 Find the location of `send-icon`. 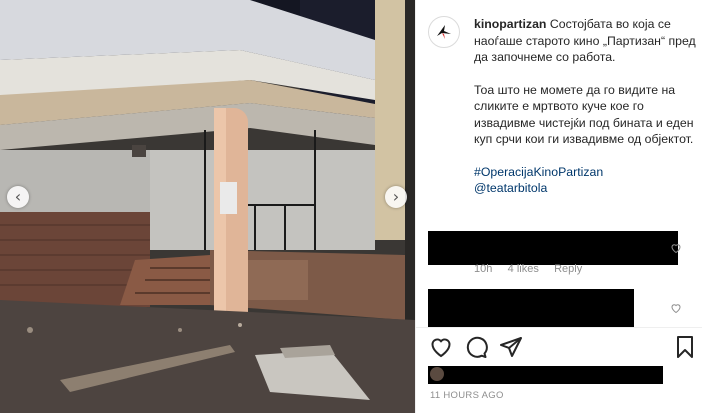

send-icon is located at coordinates (511, 347).